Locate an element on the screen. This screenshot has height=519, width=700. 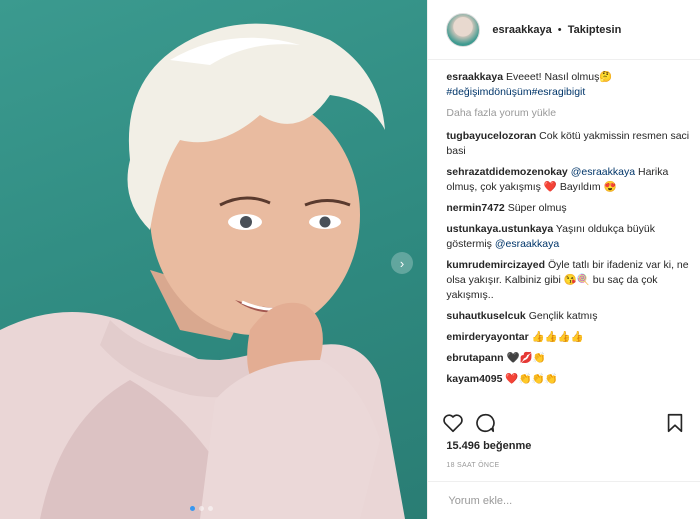
comment-username: emirderyayontar is located at coordinates (487, 337).